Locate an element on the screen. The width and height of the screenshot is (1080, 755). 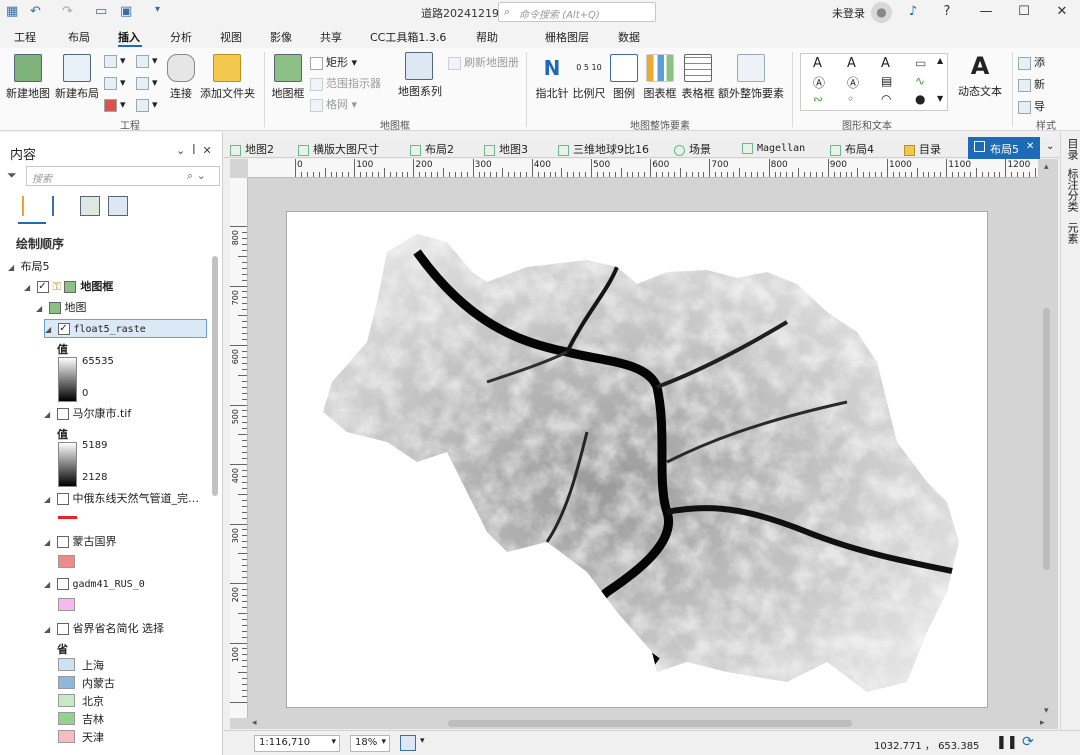
doc-tab-catalog: 目录 is located at coordinates (922, 149).